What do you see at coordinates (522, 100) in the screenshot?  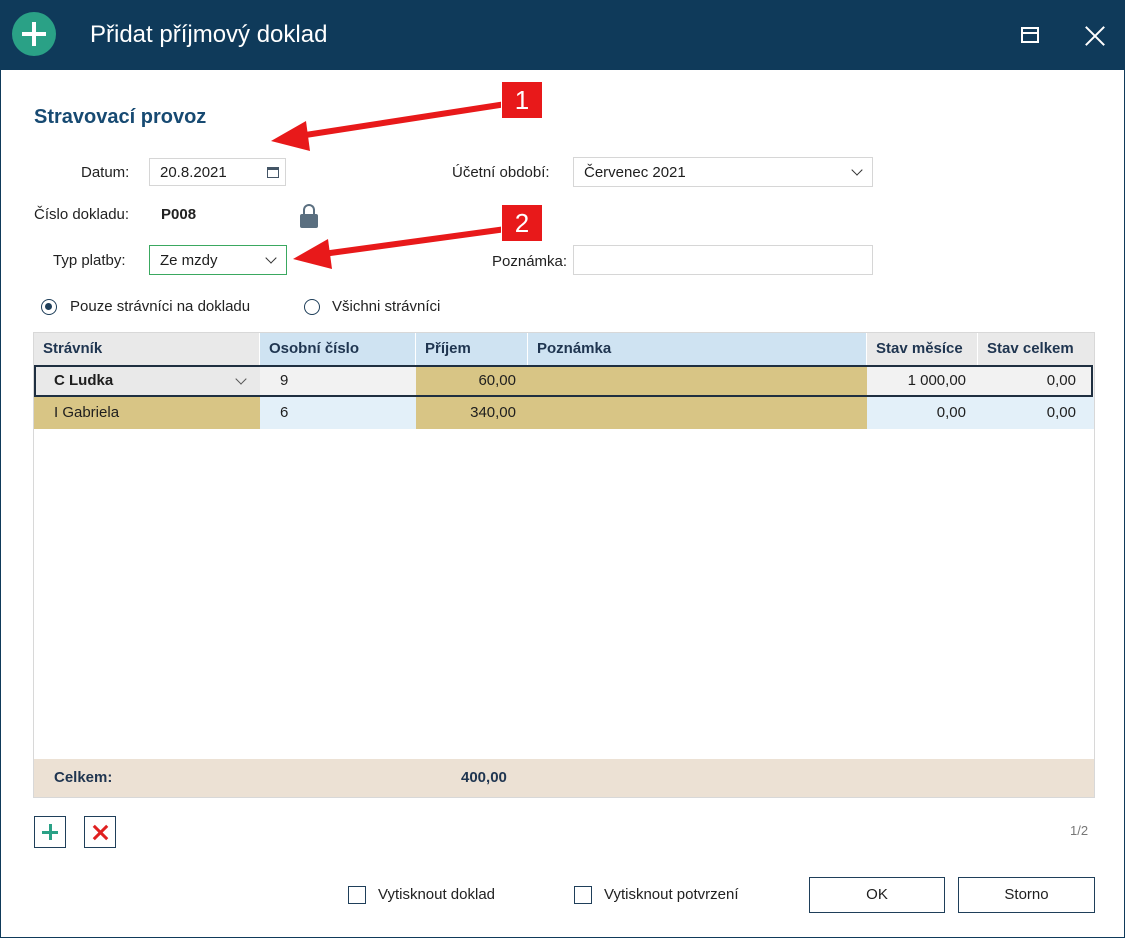 I see `annotation-badge-1: 1` at bounding box center [522, 100].